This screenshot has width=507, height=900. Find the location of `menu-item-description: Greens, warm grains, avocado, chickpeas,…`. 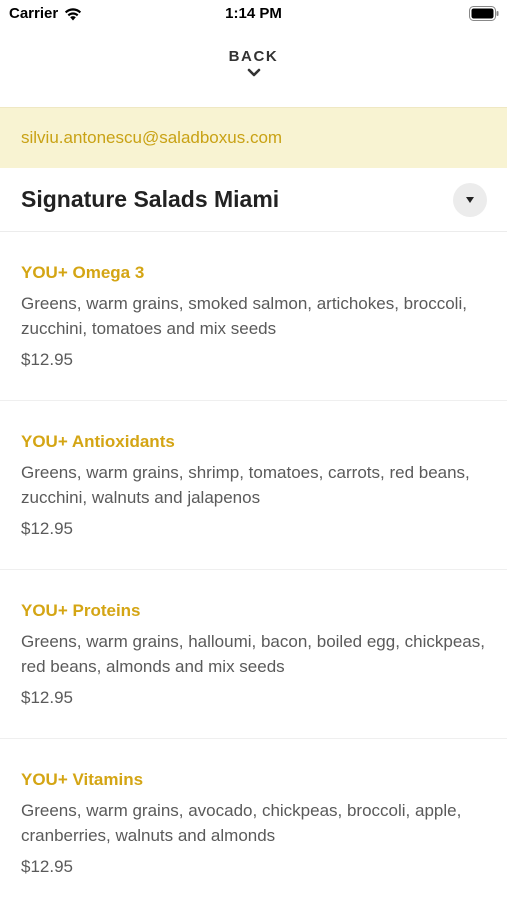

menu-item-description: Greens, warm grains, avocado, chickpeas,… is located at coordinates (241, 823).